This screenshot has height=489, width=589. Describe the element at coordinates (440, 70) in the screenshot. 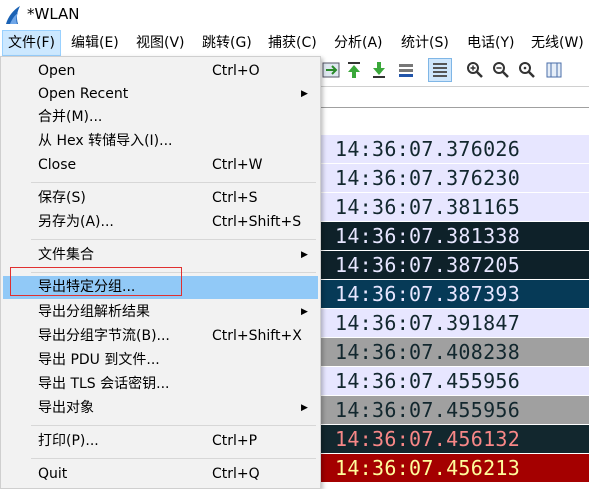

I see `colorize-icon` at that location.